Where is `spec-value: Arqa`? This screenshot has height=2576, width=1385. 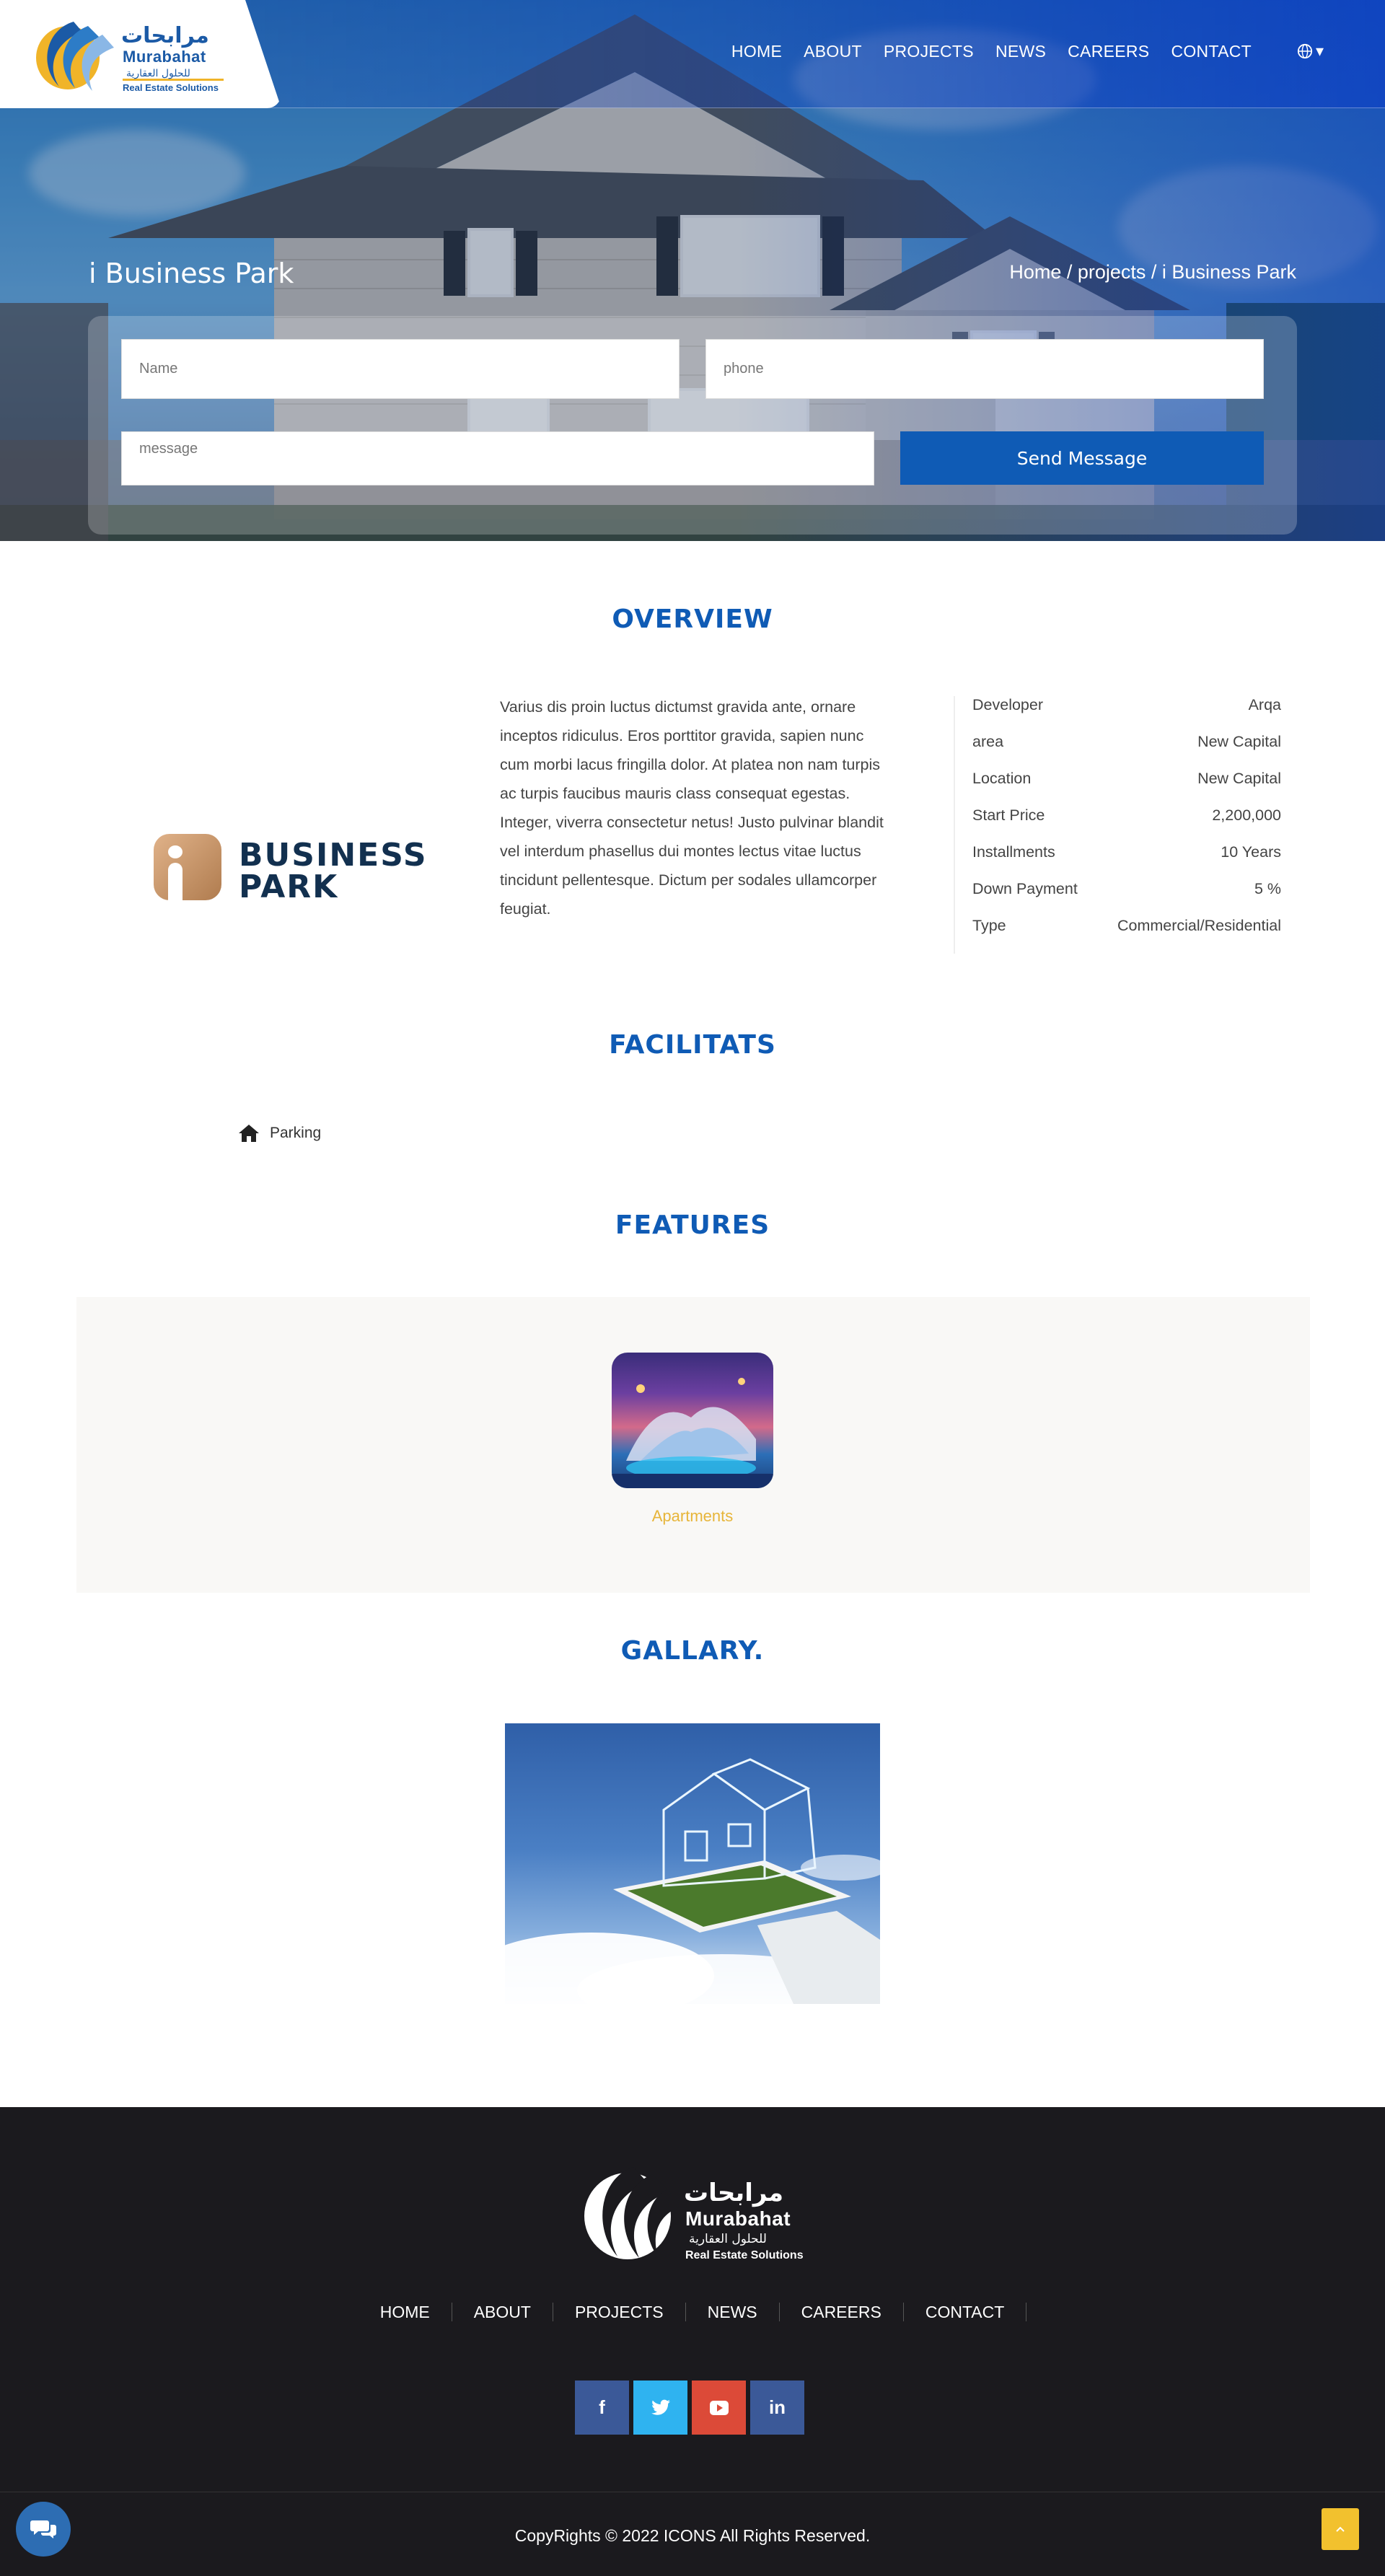 spec-value: Arqa is located at coordinates (1264, 704).